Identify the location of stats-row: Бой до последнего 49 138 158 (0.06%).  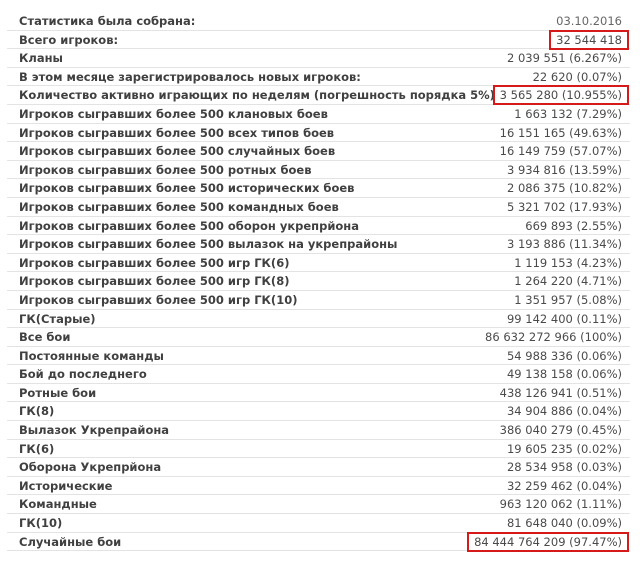
(318, 374).